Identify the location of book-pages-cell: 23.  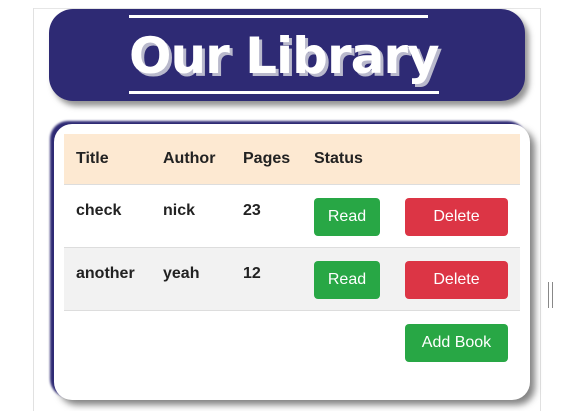
(252, 210).